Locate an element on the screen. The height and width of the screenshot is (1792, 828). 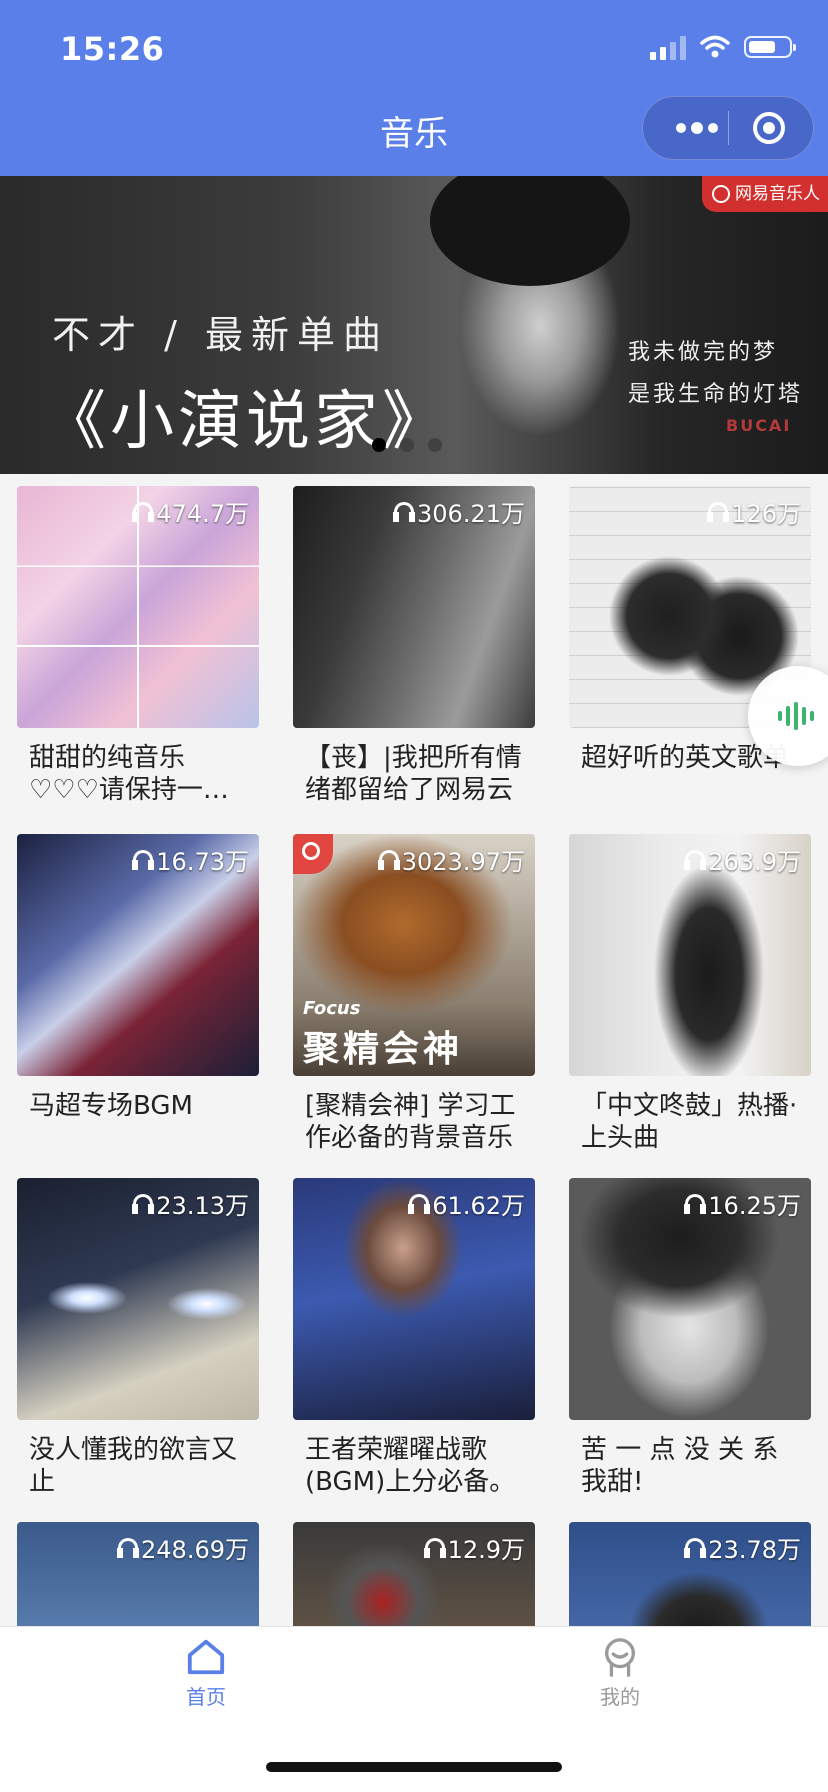
netease-badge-icon is located at coordinates (313, 854).